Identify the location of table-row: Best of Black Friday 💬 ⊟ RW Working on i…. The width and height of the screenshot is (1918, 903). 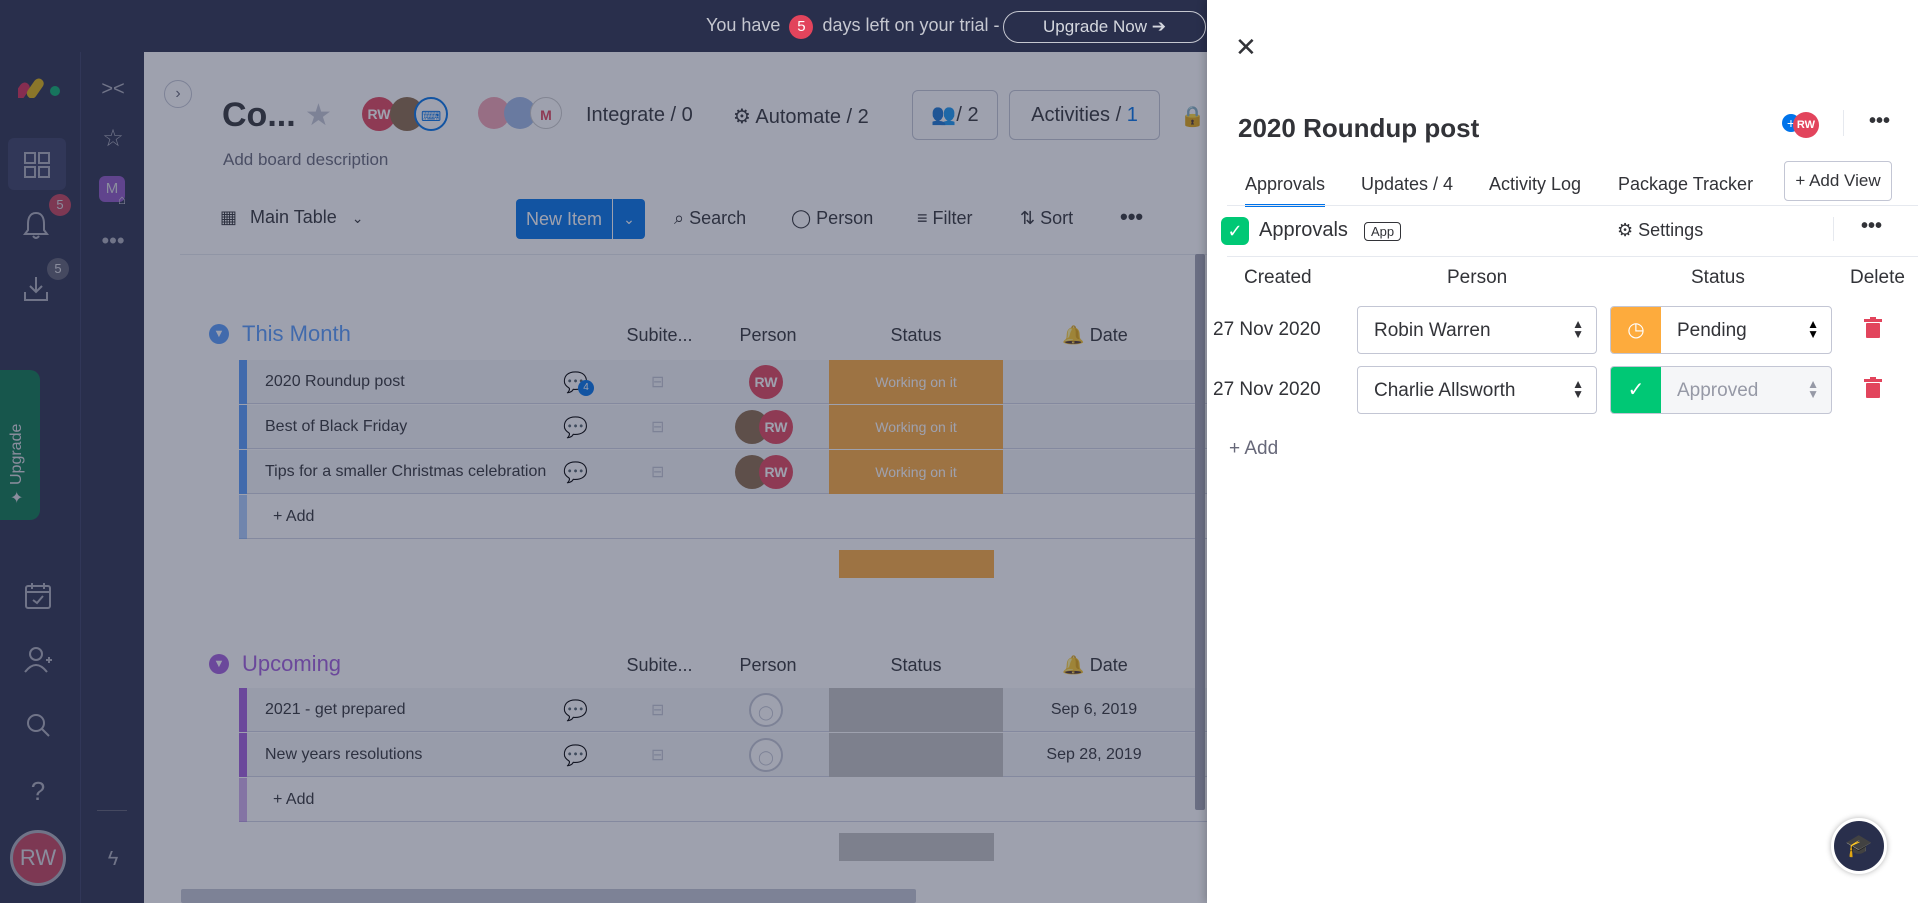
(723, 427).